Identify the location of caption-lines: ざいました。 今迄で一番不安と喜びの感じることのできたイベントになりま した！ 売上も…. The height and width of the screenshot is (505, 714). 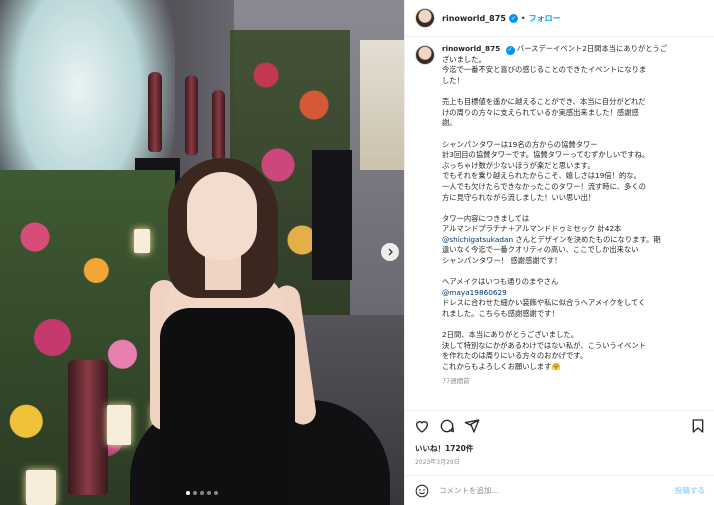
(573, 145).